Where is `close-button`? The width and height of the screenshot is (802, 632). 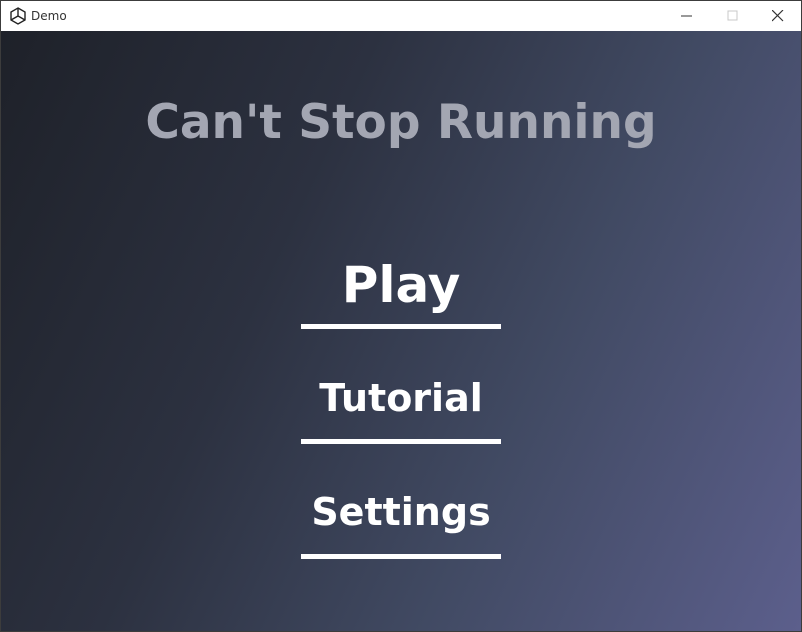
close-button is located at coordinates (777, 16).